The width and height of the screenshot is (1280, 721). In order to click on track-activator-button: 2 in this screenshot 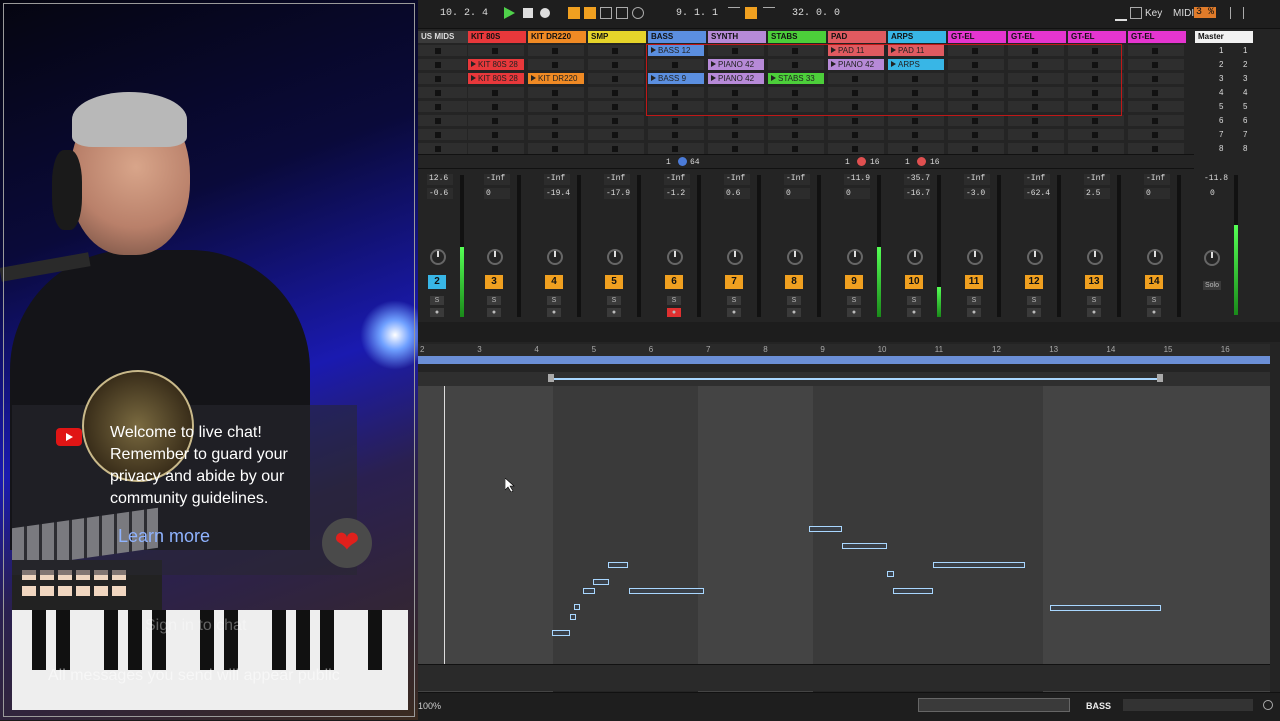, I will do `click(437, 282)`.